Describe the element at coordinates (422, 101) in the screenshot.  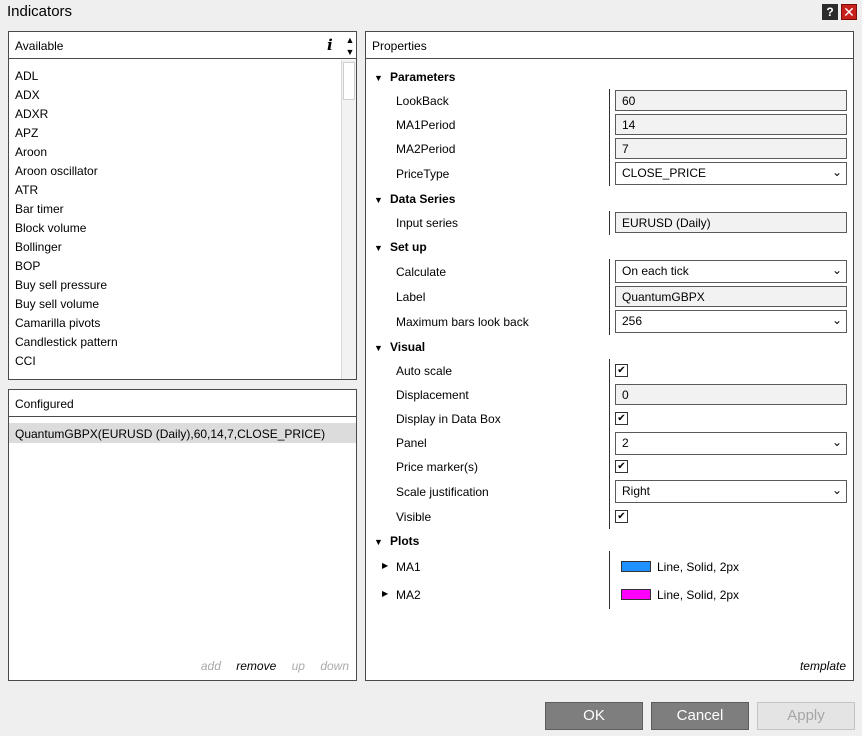
I see `lookback-label: LookBack` at that location.